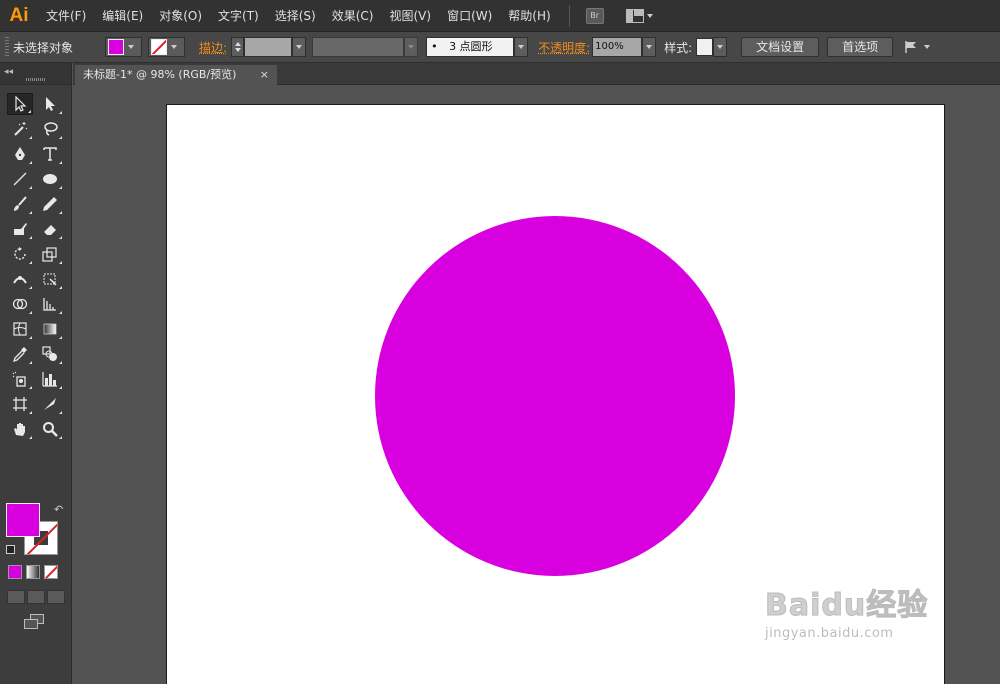  What do you see at coordinates (20, 404) in the screenshot?
I see `artboard-tool` at bounding box center [20, 404].